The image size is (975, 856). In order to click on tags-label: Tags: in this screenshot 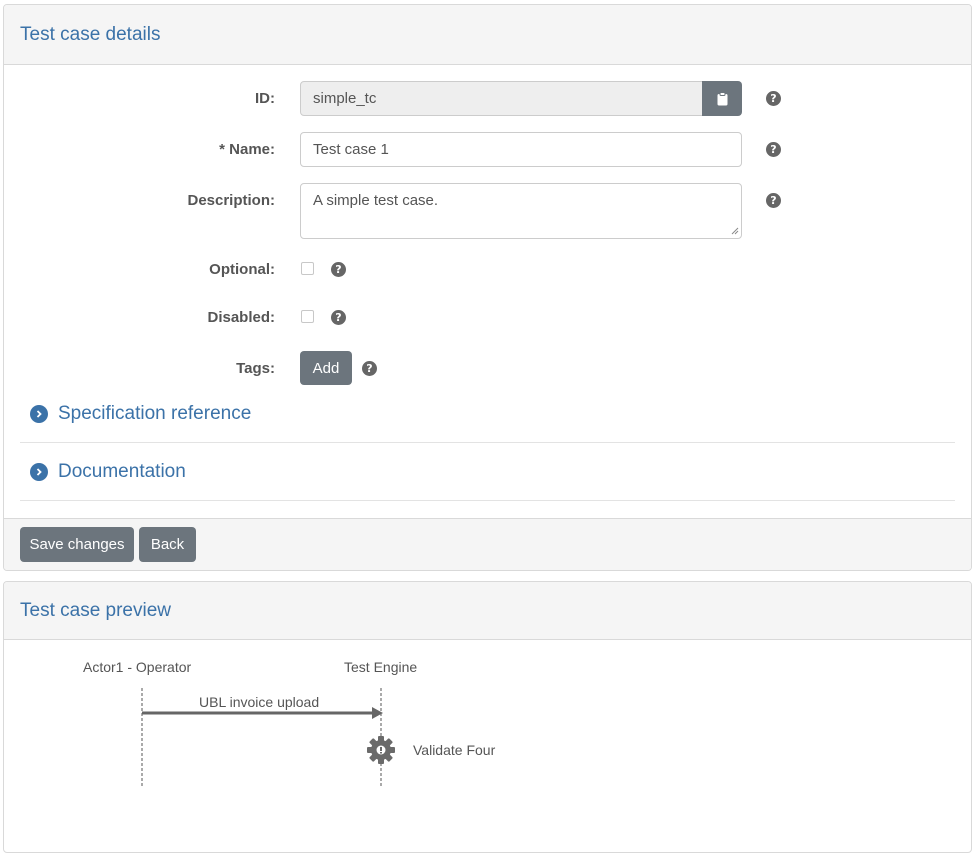, I will do `click(255, 368)`.